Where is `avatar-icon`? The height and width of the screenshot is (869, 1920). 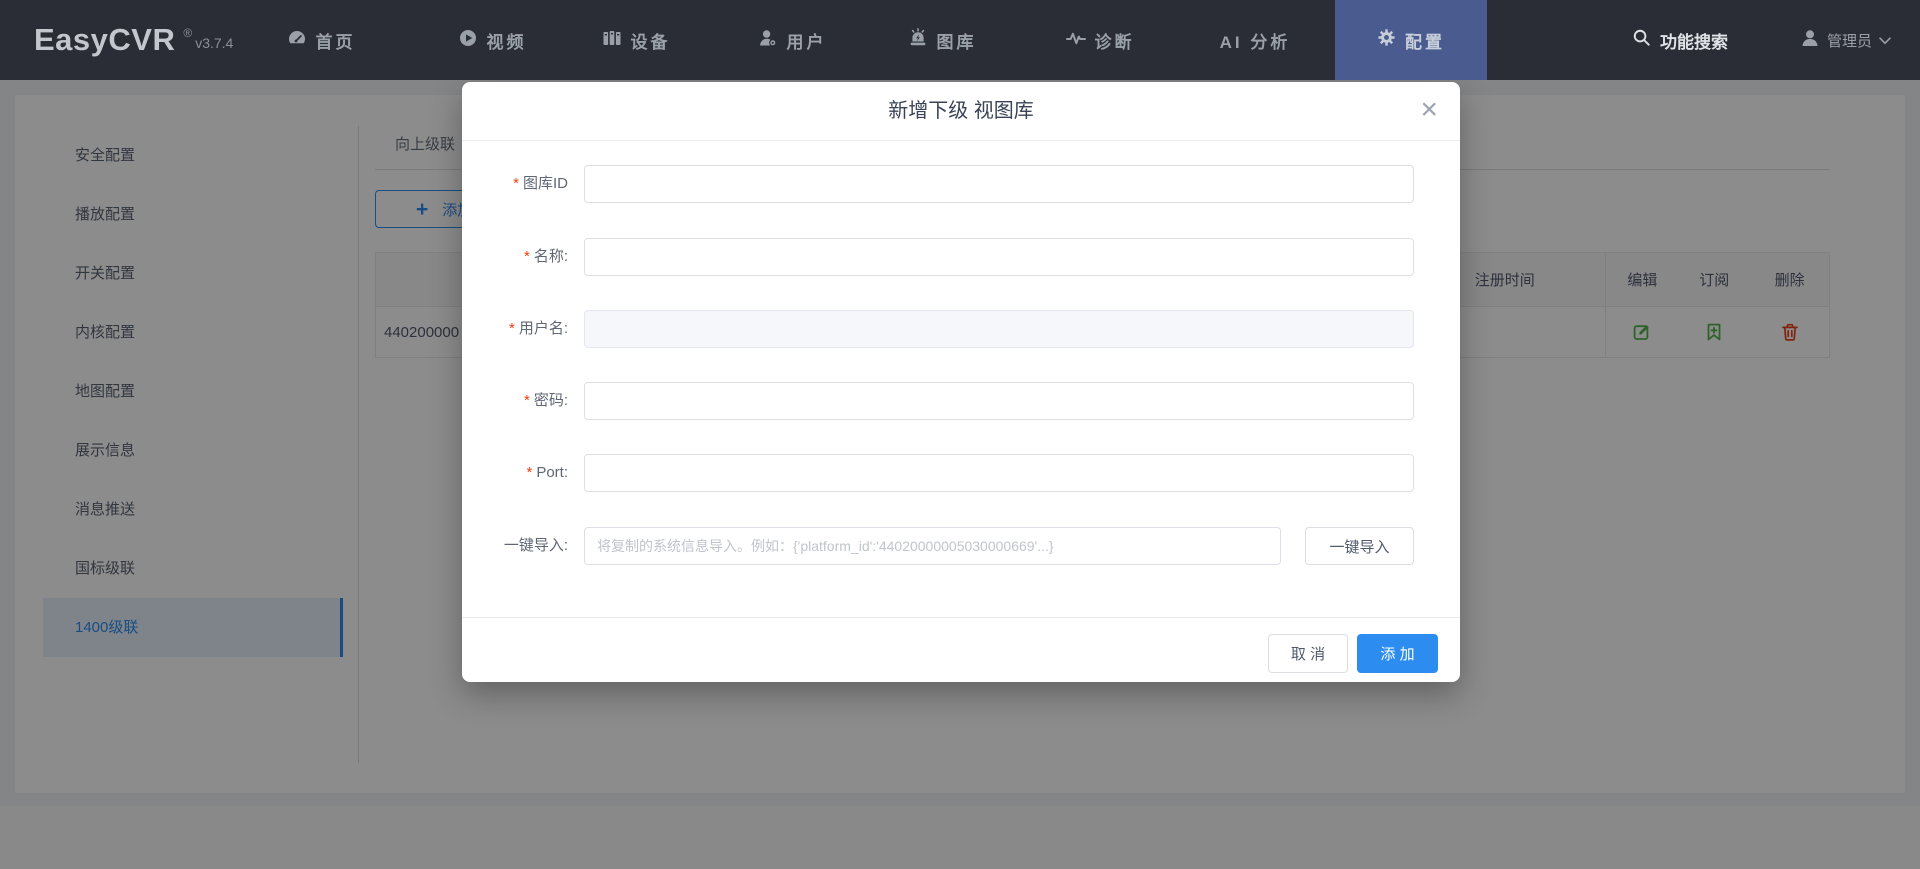
avatar-icon is located at coordinates (1810, 40).